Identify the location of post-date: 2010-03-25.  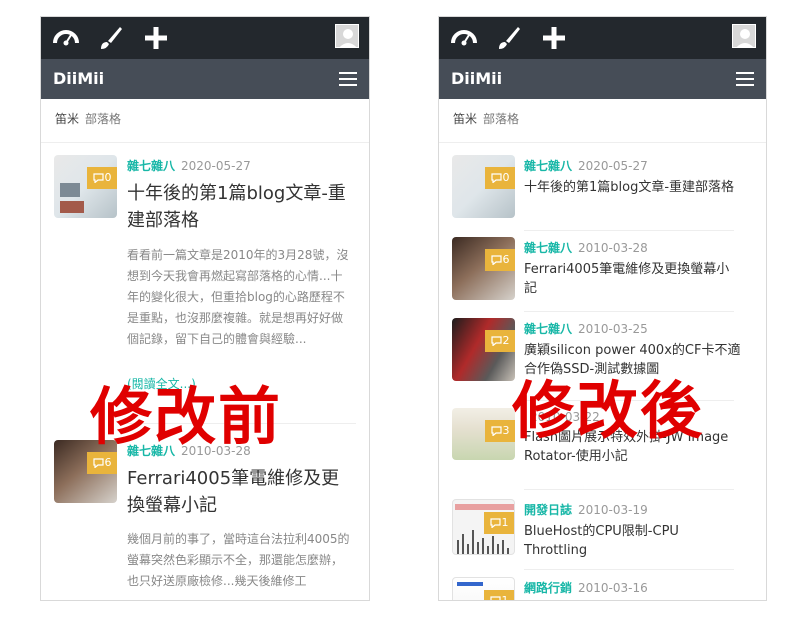
(613, 329).